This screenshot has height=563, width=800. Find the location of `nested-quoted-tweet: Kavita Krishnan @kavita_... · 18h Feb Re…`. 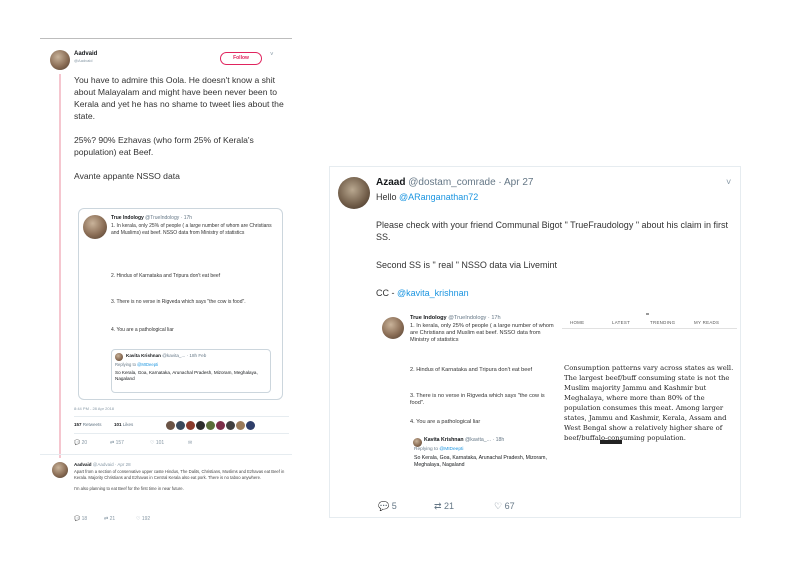

nested-quoted-tweet: Kavita Krishnan @kavita_... · 18h Feb Re… is located at coordinates (191, 371).